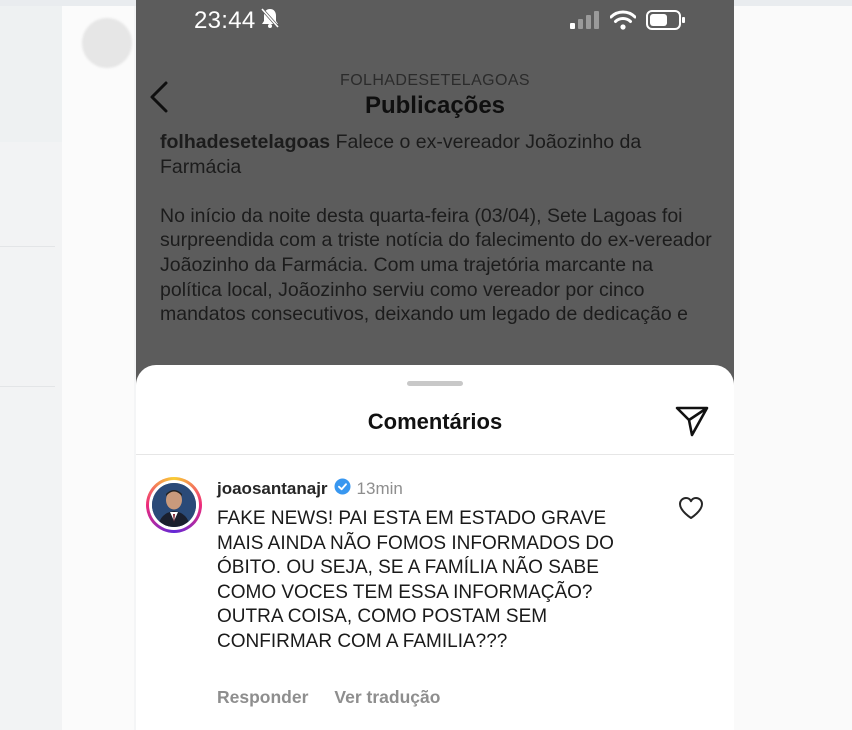 Image resolution: width=852 pixels, height=730 pixels. I want to click on avatar-photo, so click(174, 505).